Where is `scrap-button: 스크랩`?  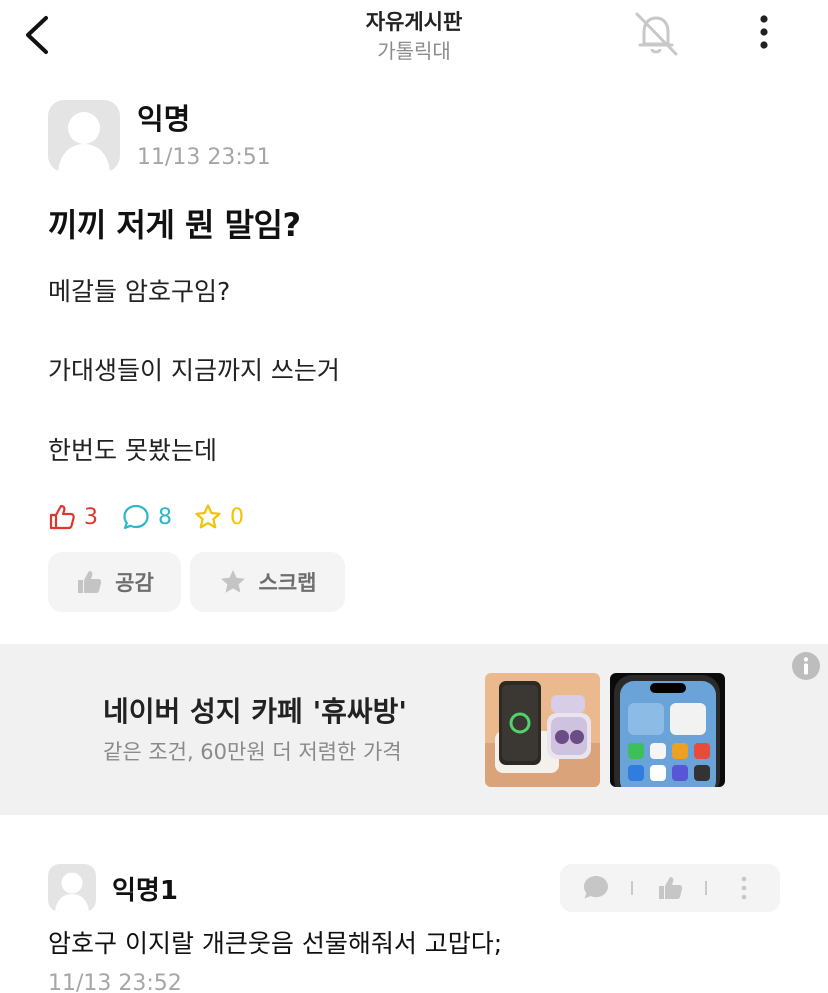
scrap-button: 스크랩 is located at coordinates (267, 582).